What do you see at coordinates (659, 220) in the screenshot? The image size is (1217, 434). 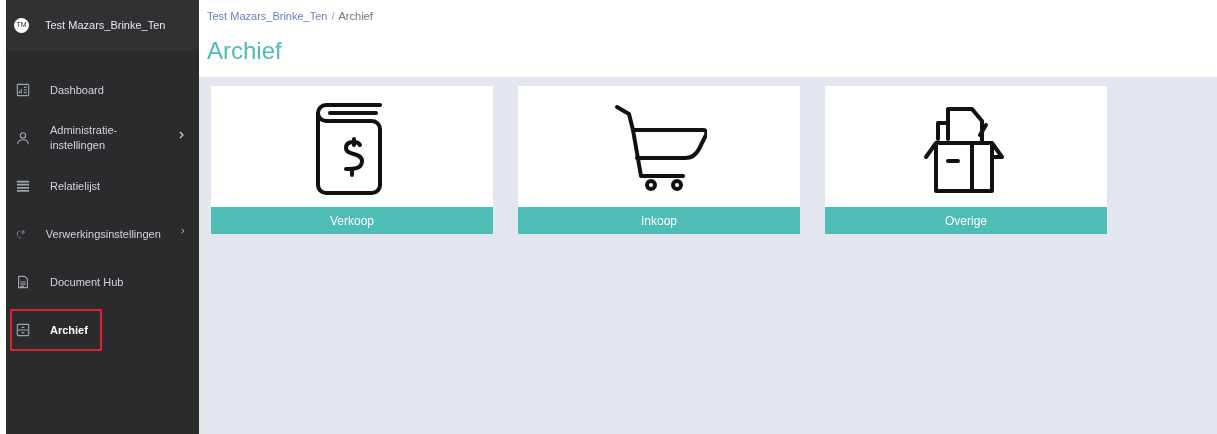 I see `card-label: Inkoop` at bounding box center [659, 220].